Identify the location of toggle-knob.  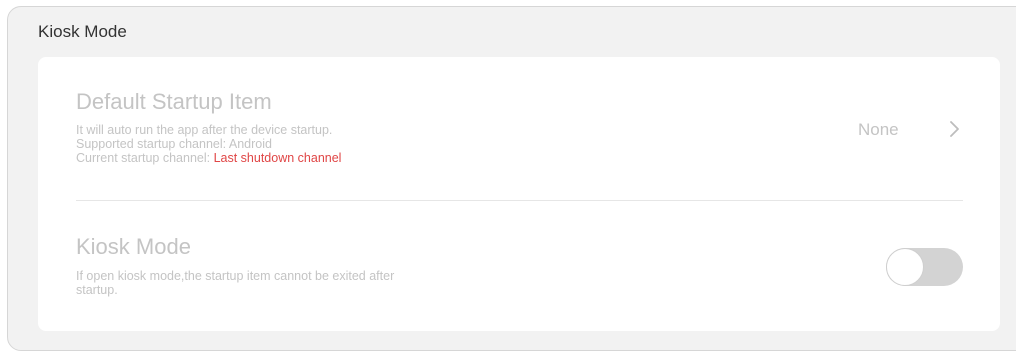
(905, 267).